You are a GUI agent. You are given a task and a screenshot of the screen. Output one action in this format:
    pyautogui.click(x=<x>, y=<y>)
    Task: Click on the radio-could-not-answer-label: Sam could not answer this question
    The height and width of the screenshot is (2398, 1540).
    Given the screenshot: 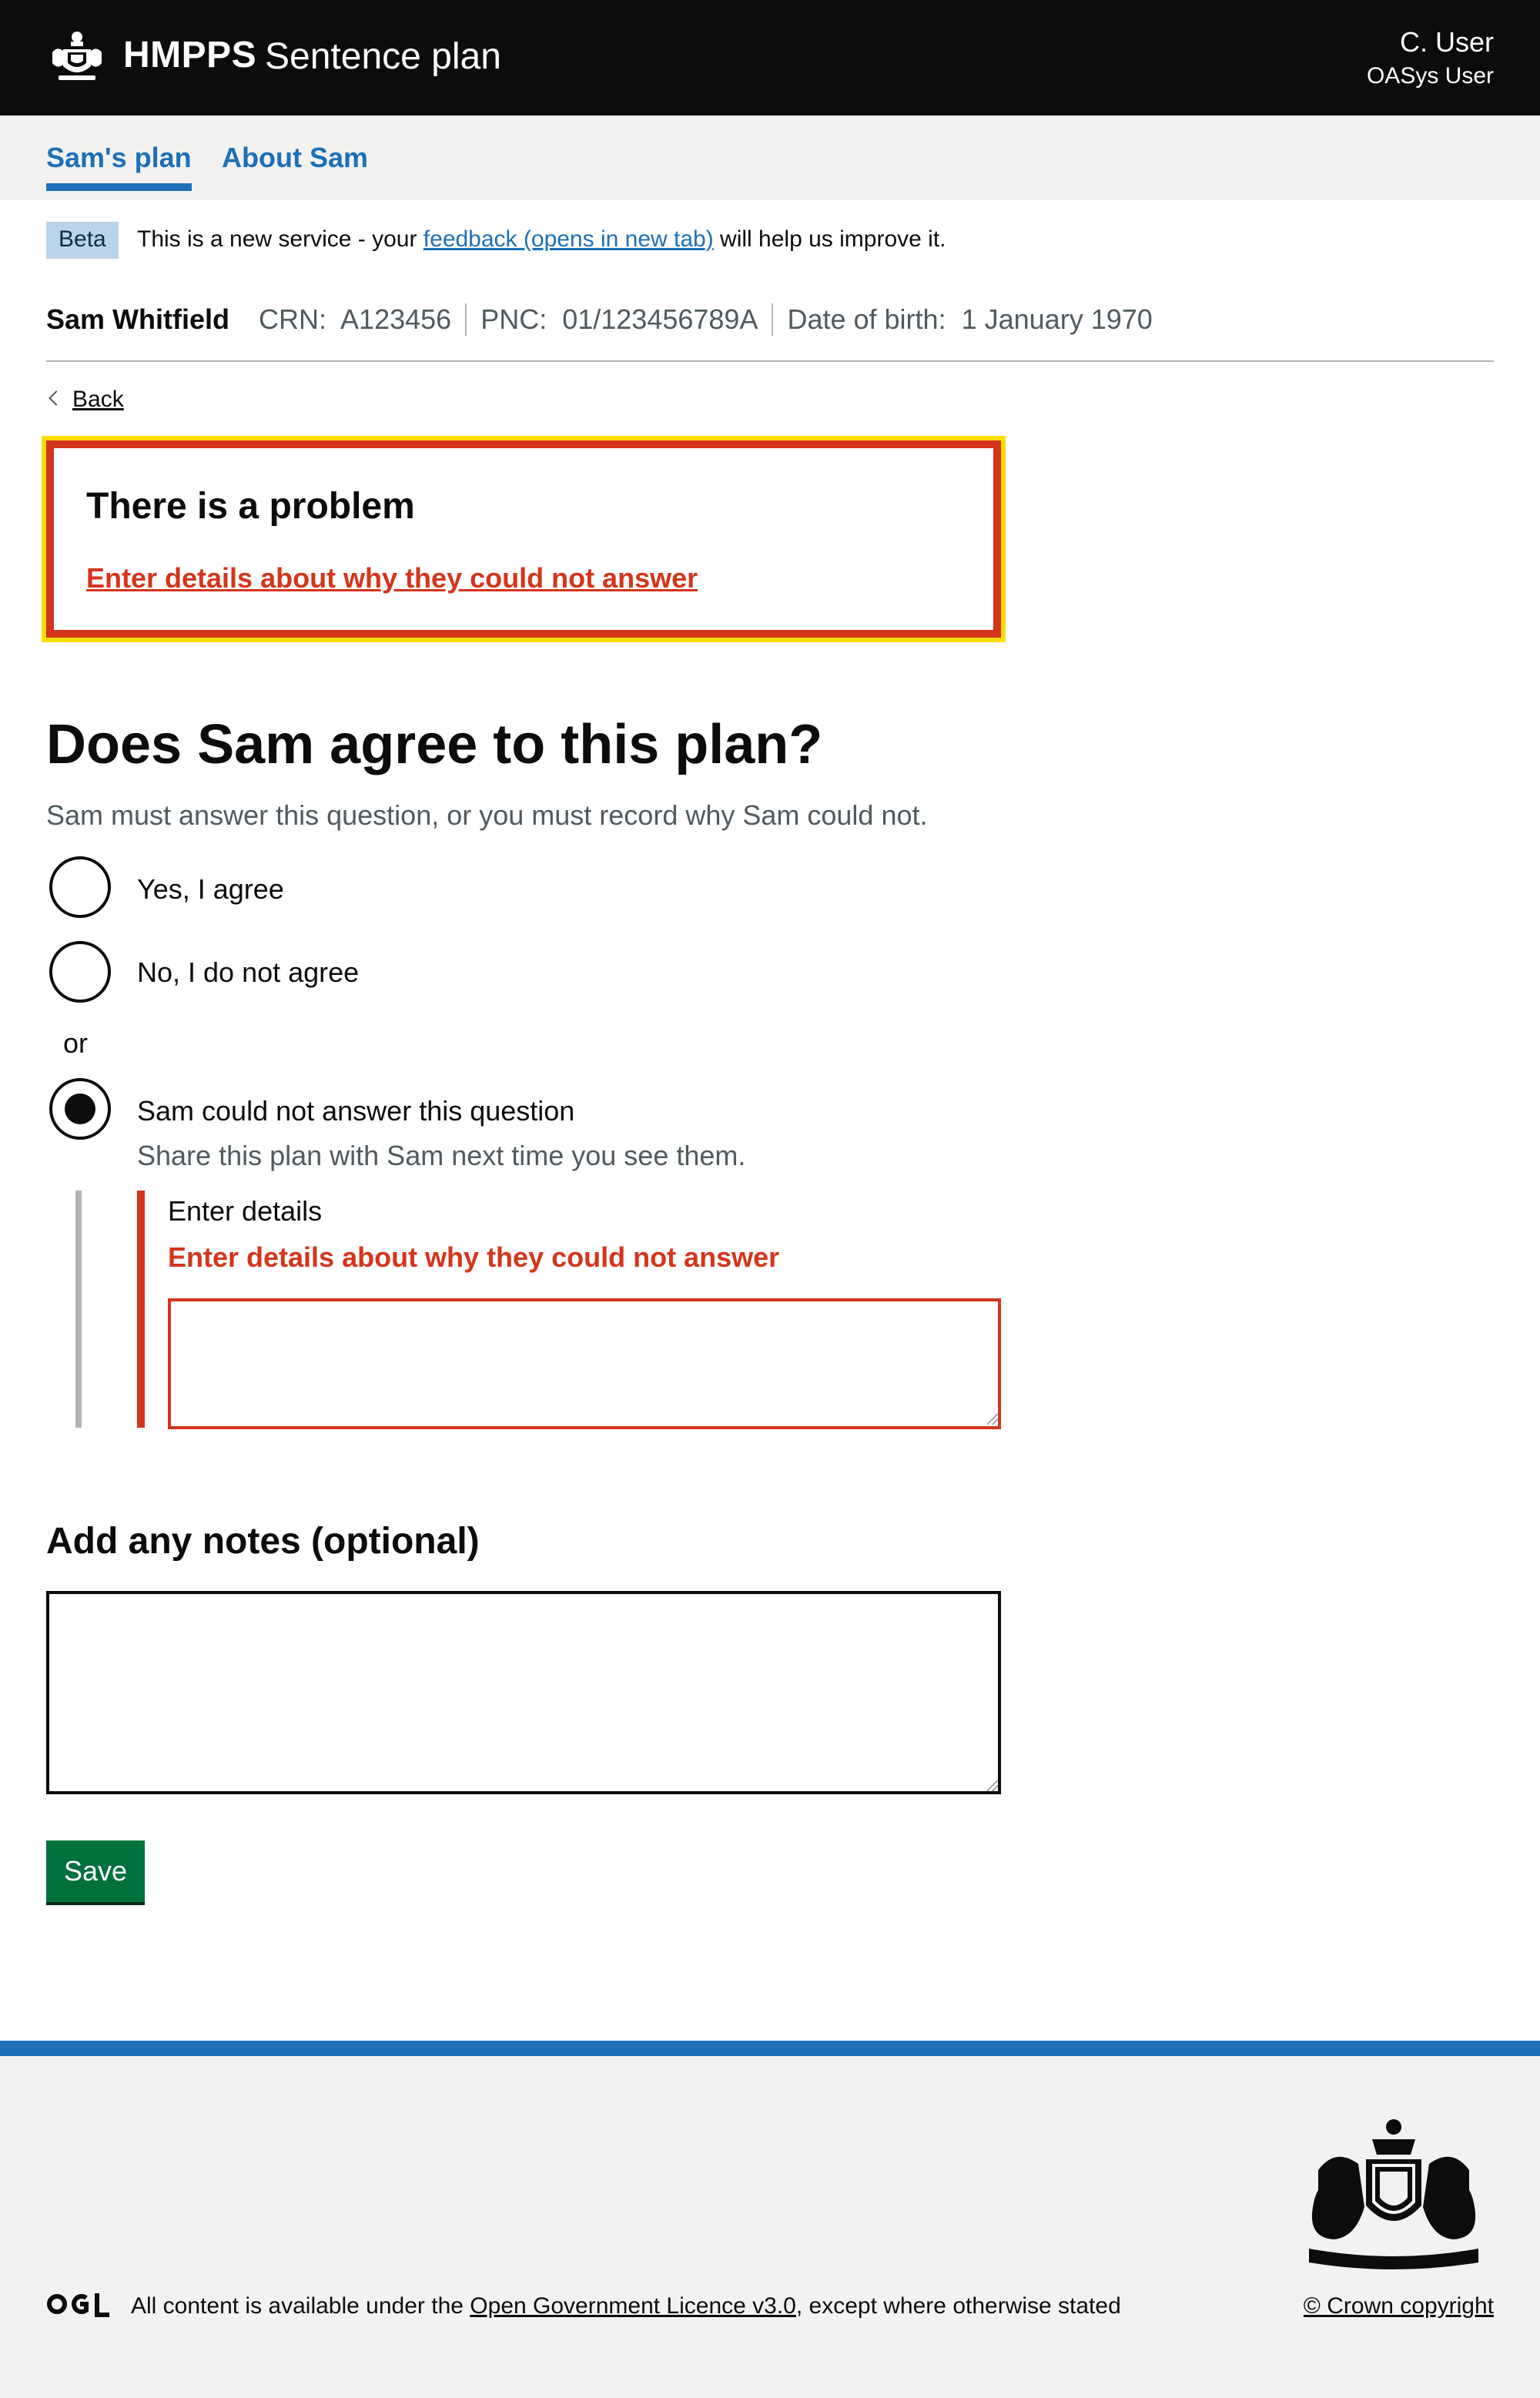 What is the action you would take?
    pyautogui.click(x=355, y=1111)
    